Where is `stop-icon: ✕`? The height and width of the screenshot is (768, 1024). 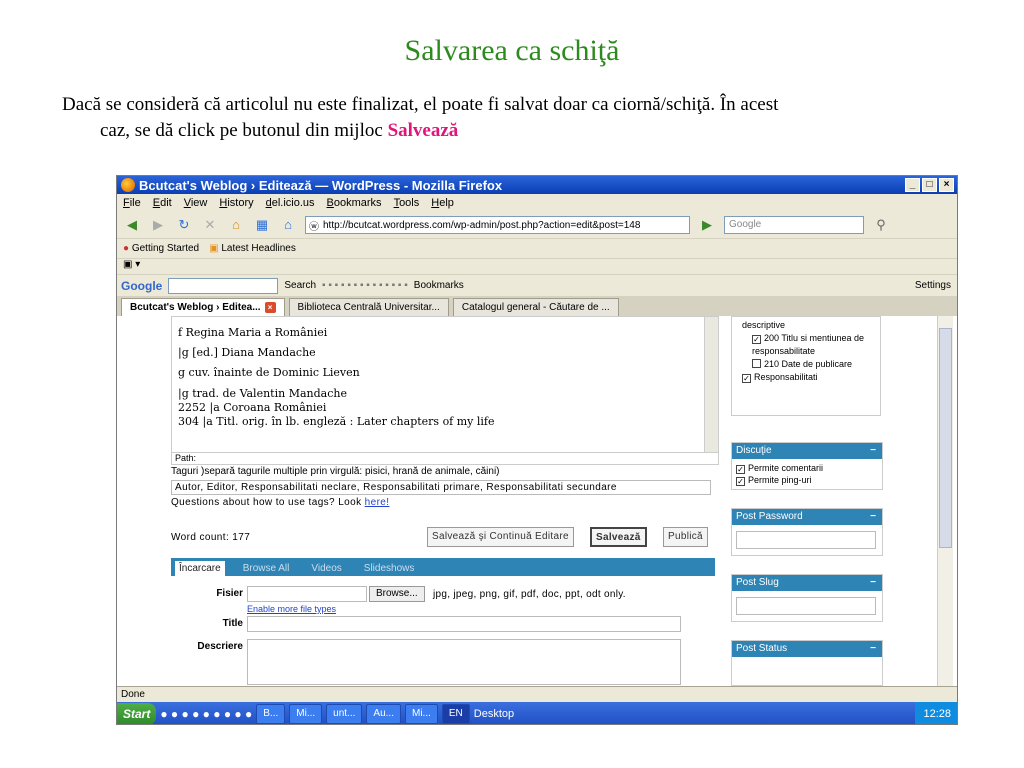
stop-icon: ✕ is located at coordinates (210, 225).